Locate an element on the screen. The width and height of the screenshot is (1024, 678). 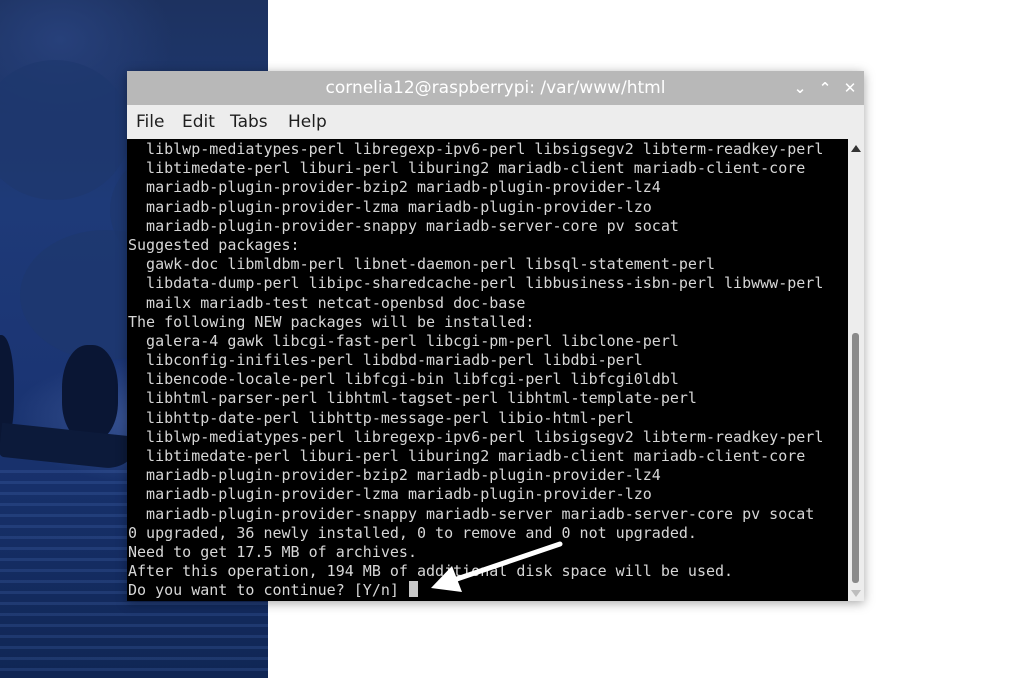
chevron-up-icon: ⌃ is located at coordinates (825, 88).